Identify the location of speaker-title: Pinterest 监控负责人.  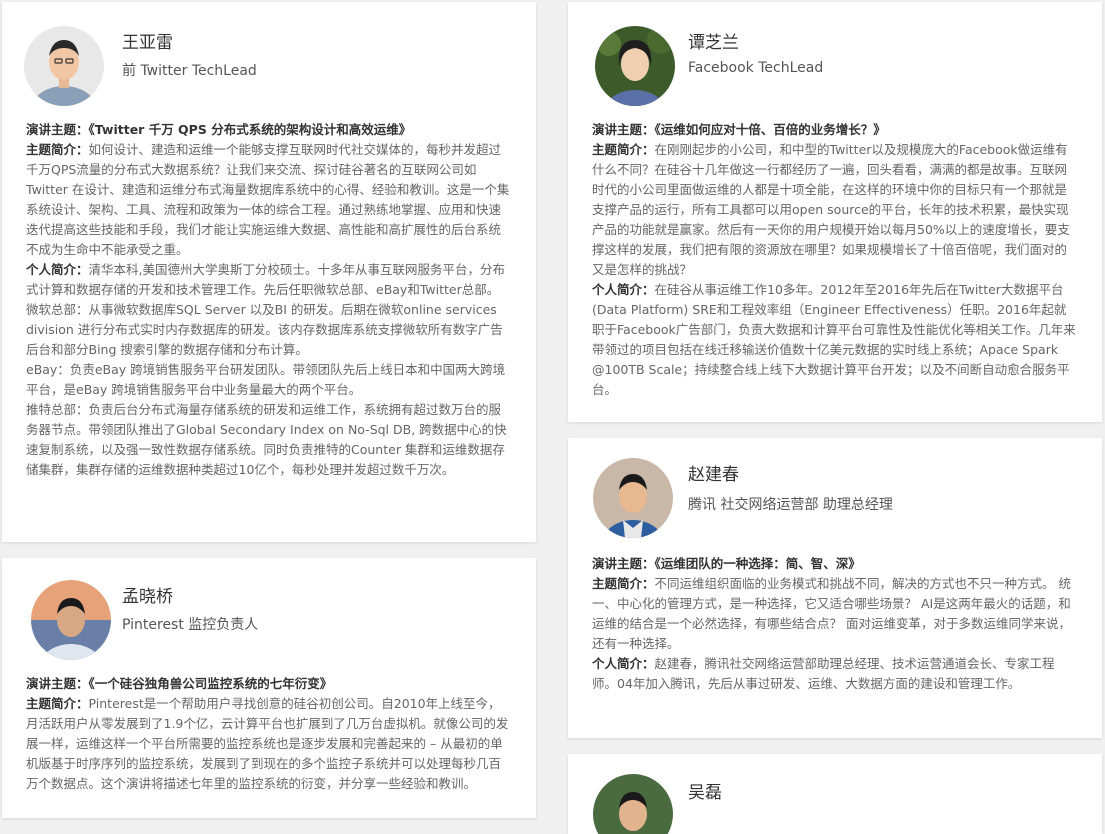
(190, 625).